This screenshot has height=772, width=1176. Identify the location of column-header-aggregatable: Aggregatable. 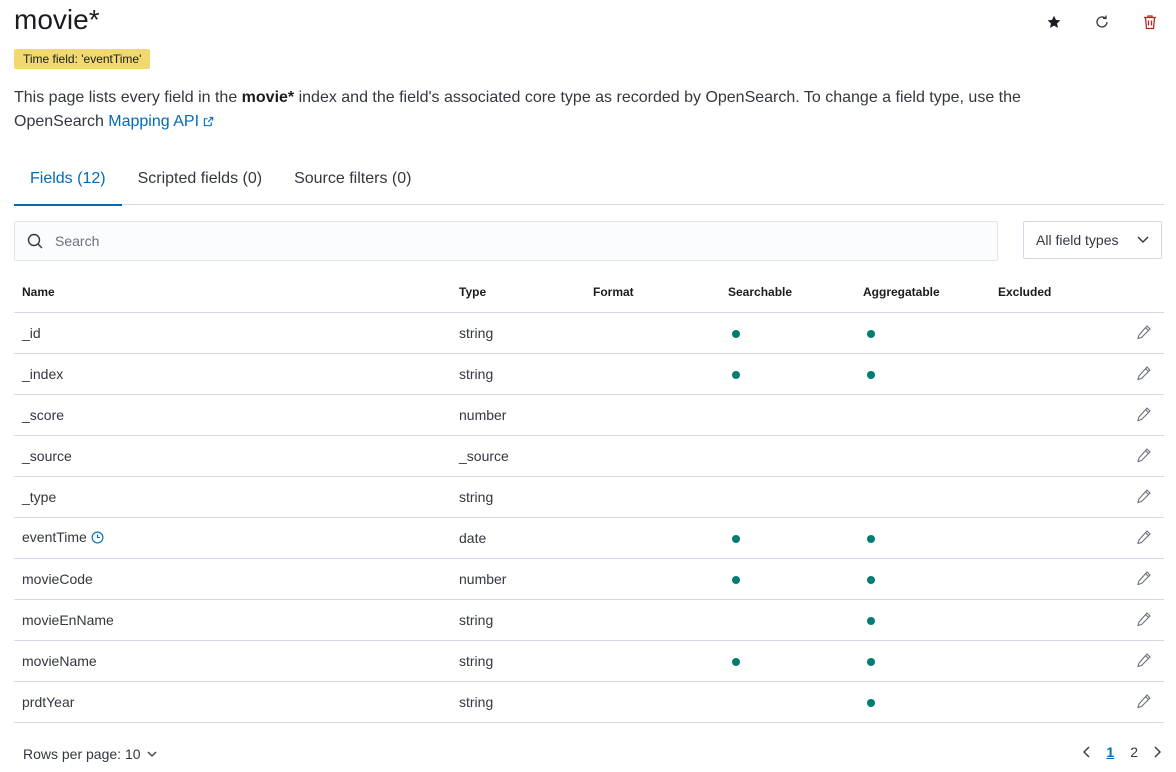
(922, 292).